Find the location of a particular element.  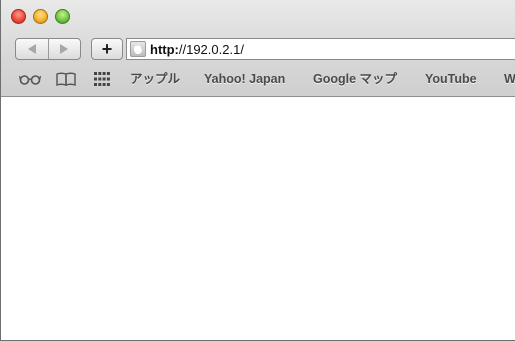

title-bar is located at coordinates (258, 15).